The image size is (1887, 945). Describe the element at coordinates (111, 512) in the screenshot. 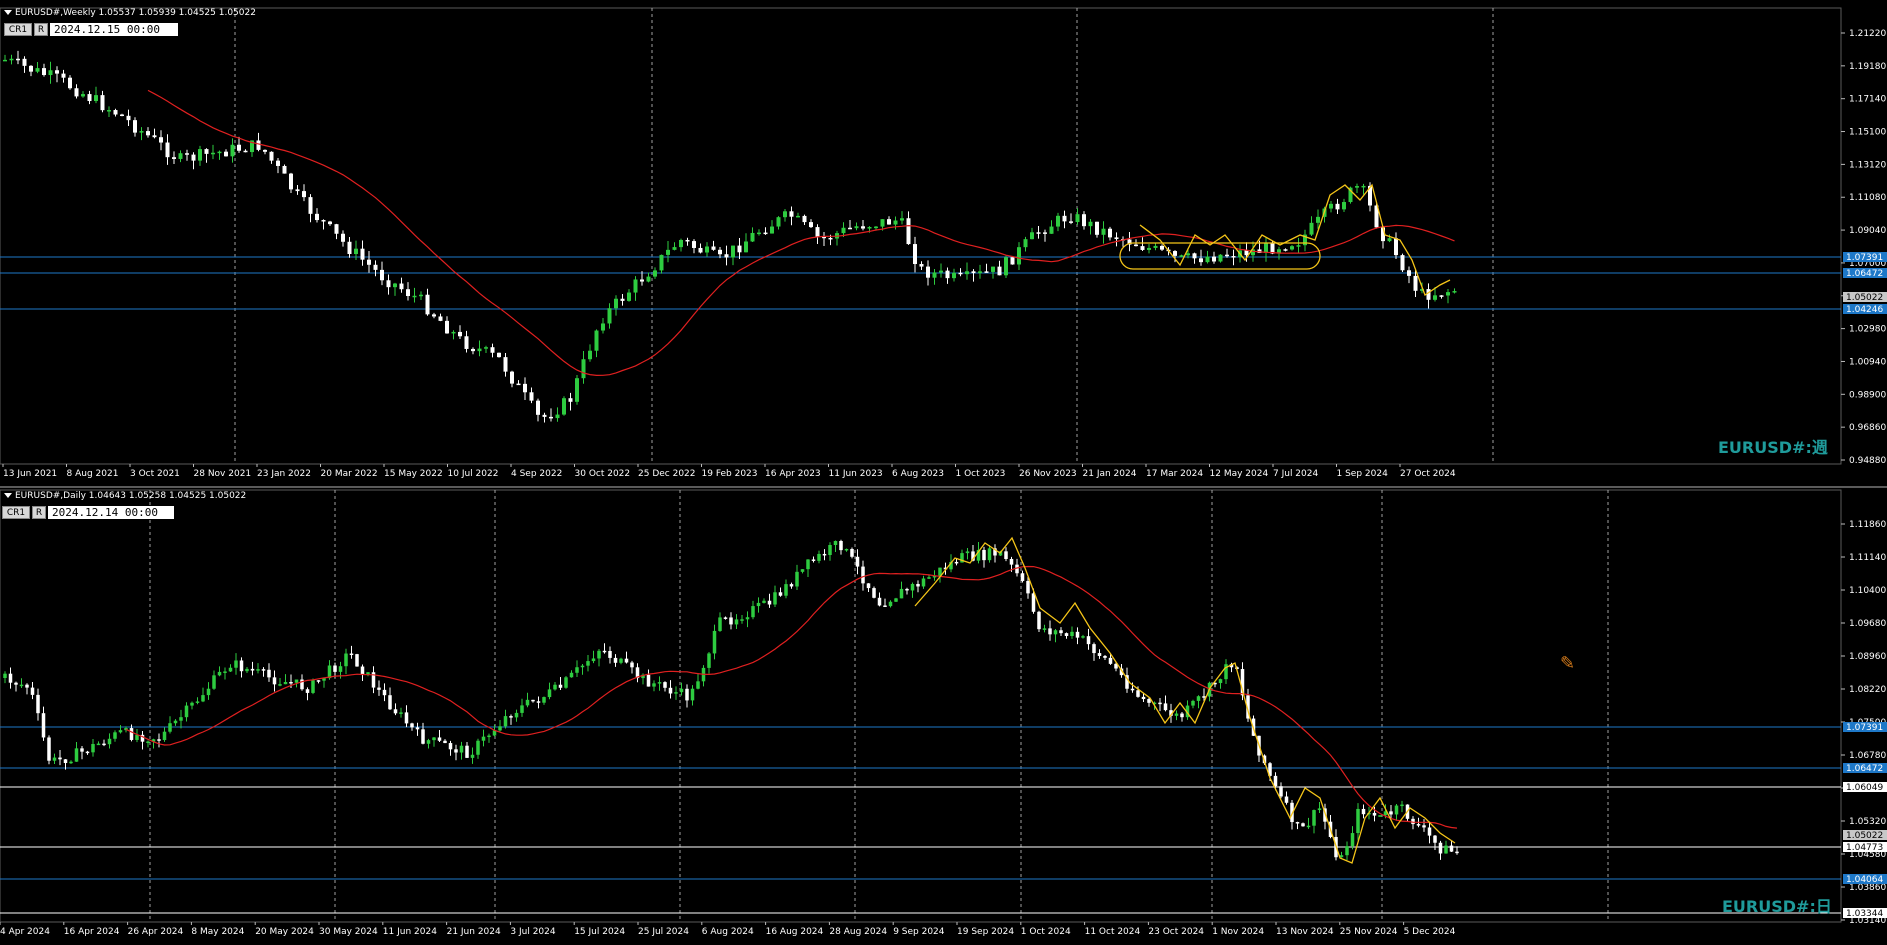

I see `daily-cursor-date: 2024.12.14 00:00` at that location.